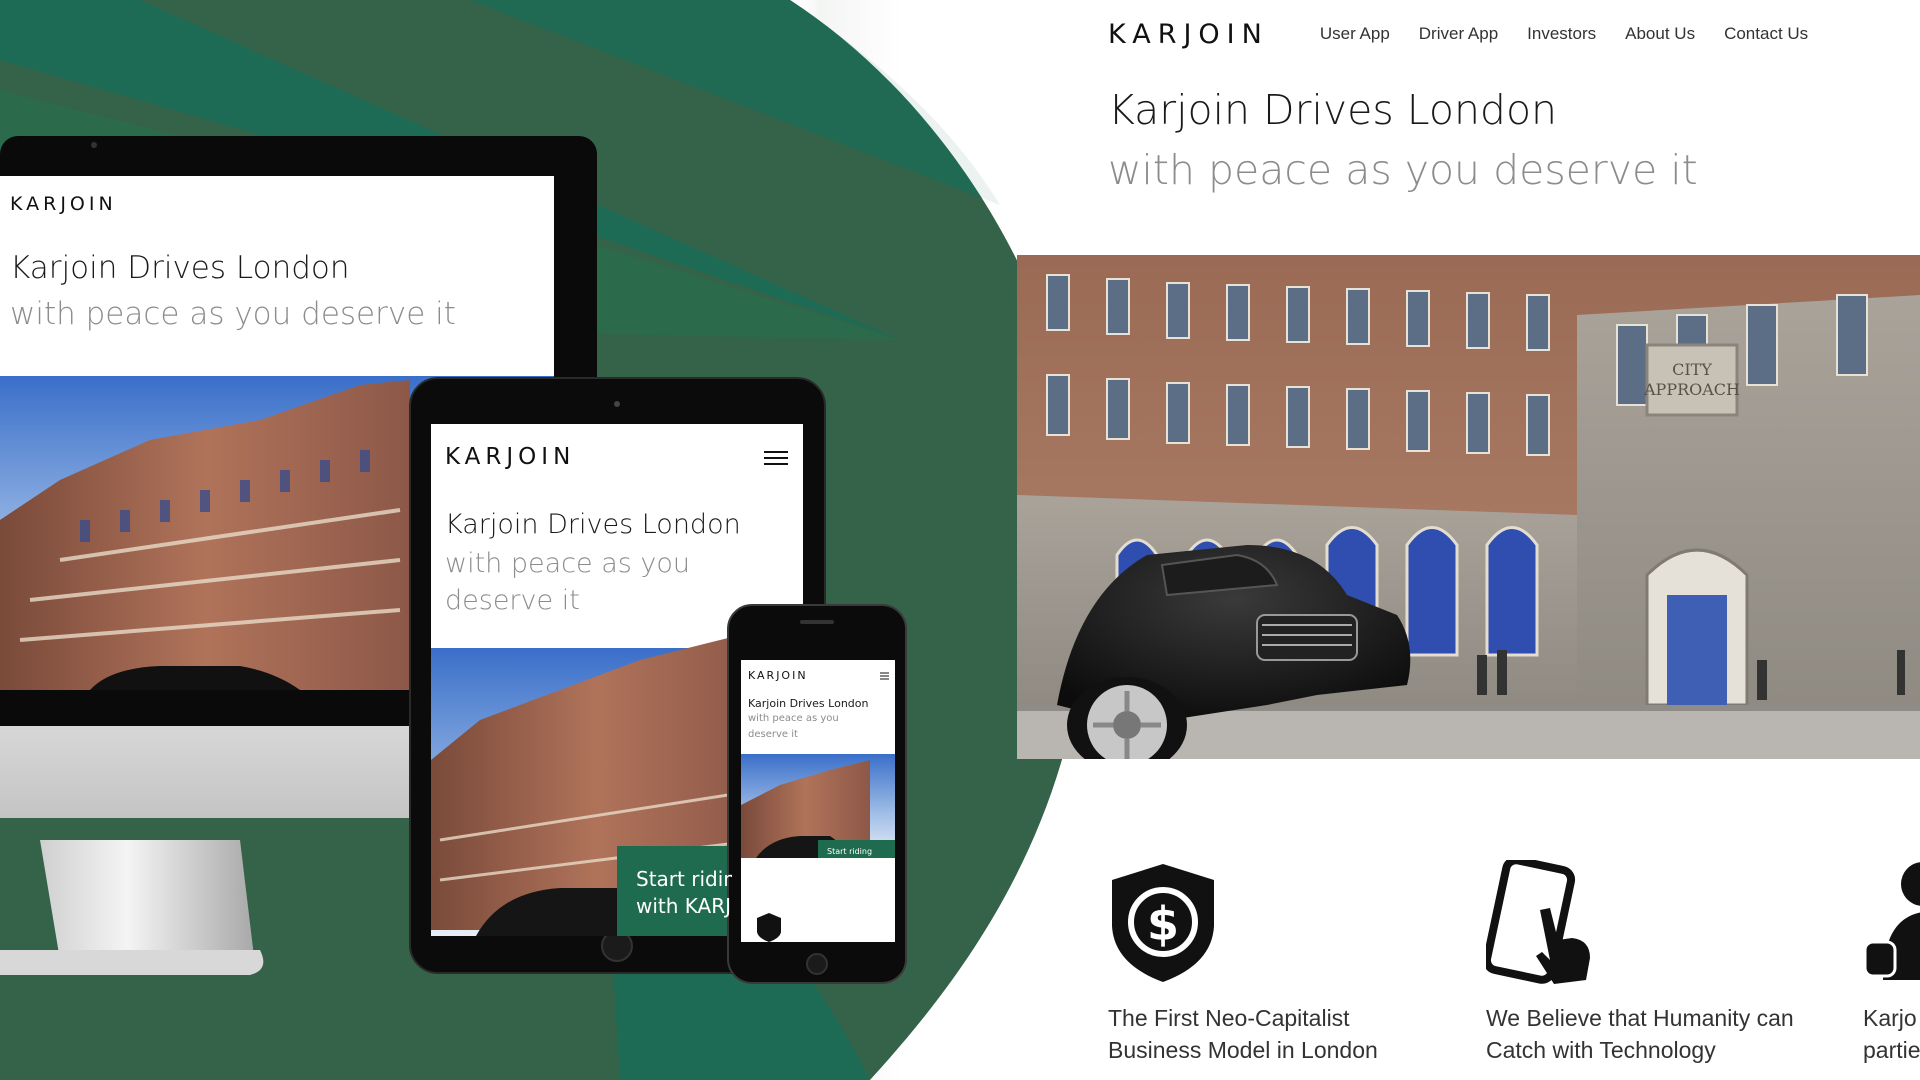 The height and width of the screenshot is (1080, 1920). What do you see at coordinates (1538, 922) in the screenshot?
I see `phone-tap-icon` at bounding box center [1538, 922].